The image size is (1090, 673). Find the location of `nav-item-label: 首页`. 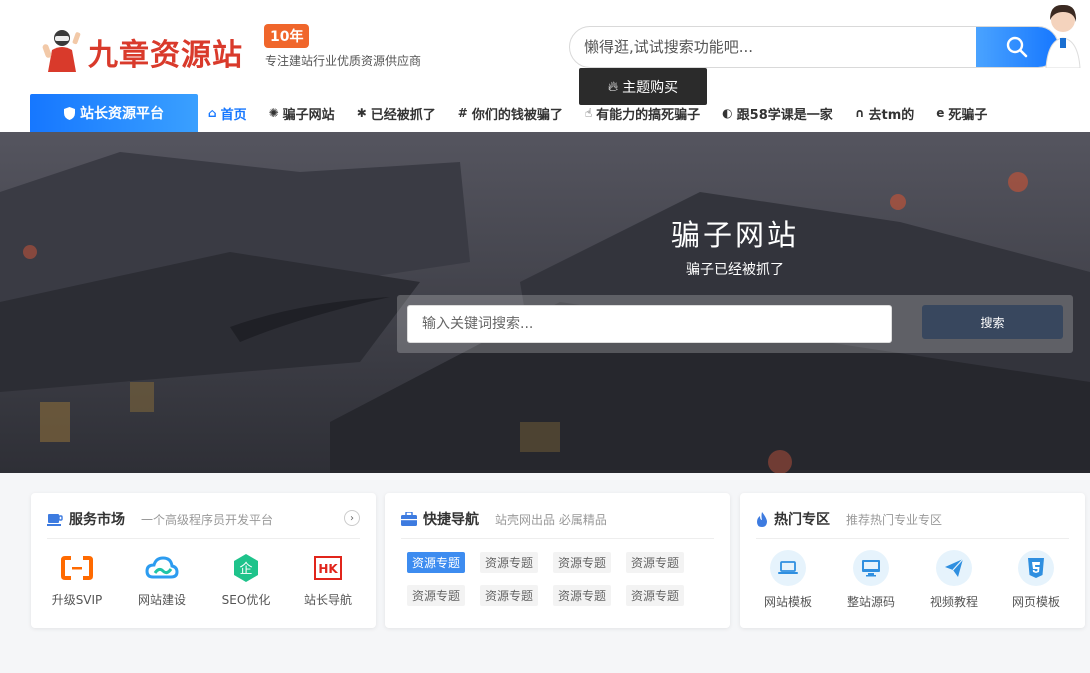

nav-item-label: 首页 is located at coordinates (233, 115).